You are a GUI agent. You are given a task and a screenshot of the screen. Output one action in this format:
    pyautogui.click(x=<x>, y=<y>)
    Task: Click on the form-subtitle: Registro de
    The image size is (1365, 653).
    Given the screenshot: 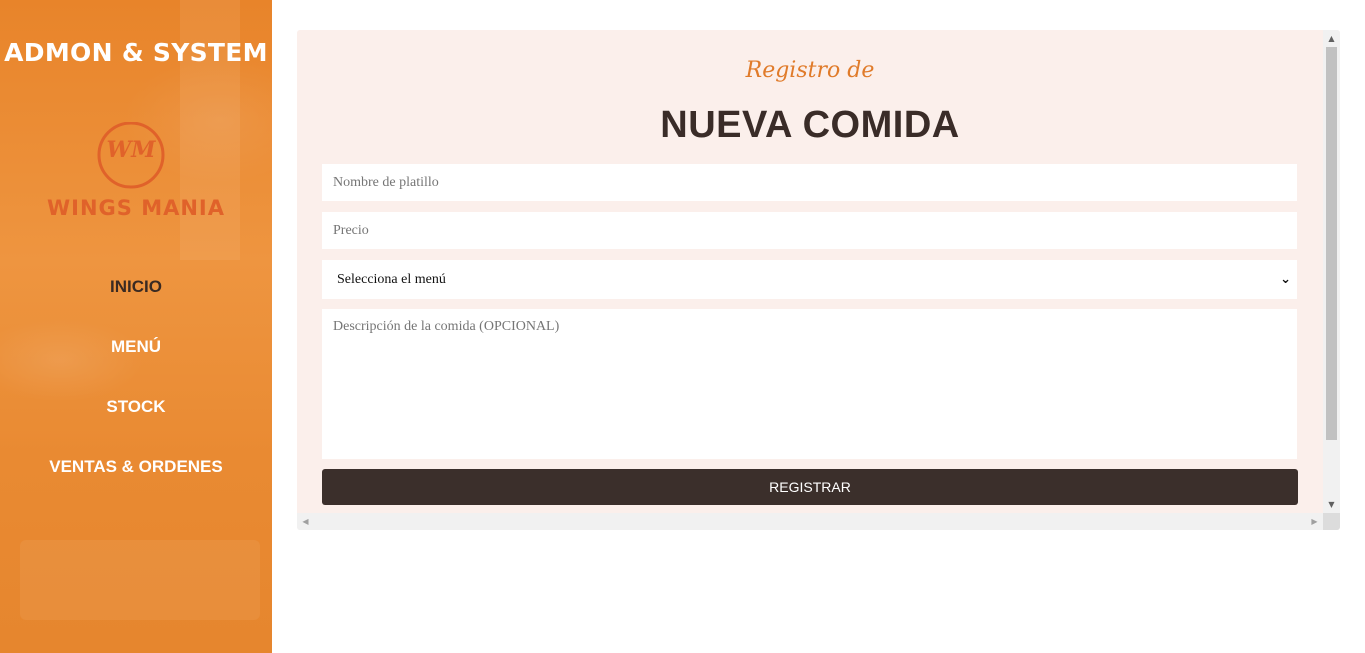 What is the action you would take?
    pyautogui.click(x=810, y=70)
    